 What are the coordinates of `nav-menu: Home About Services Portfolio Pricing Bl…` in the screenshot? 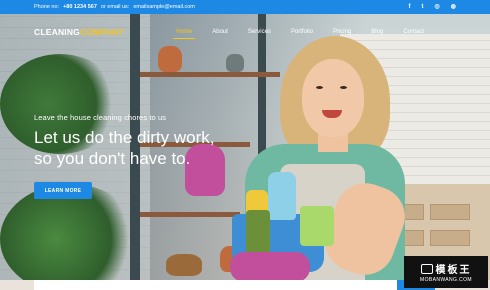 It's located at (300, 34).